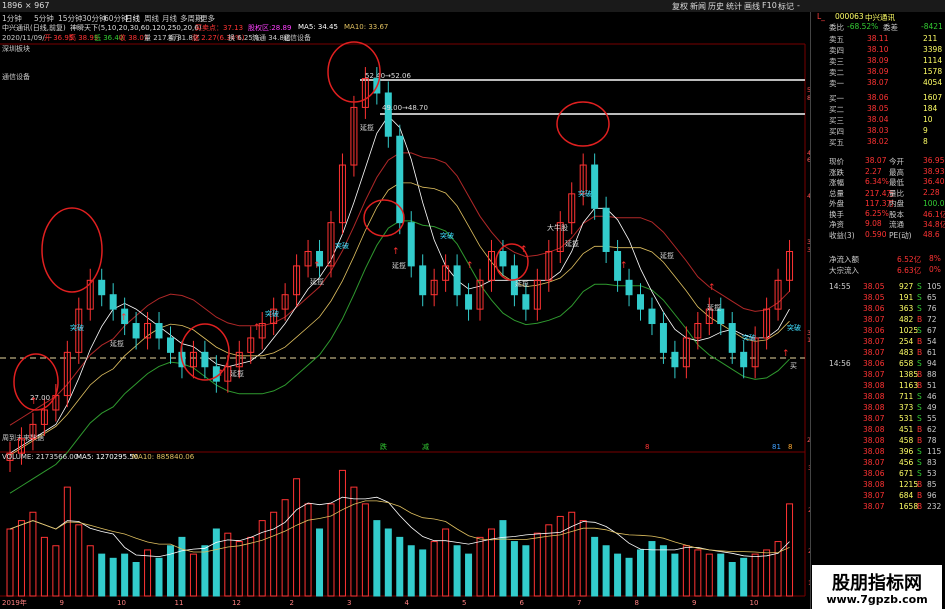 Image resolution: width=945 pixels, height=609 pixels. I want to click on flow-row-cell: 6.52亿, so click(909, 259).